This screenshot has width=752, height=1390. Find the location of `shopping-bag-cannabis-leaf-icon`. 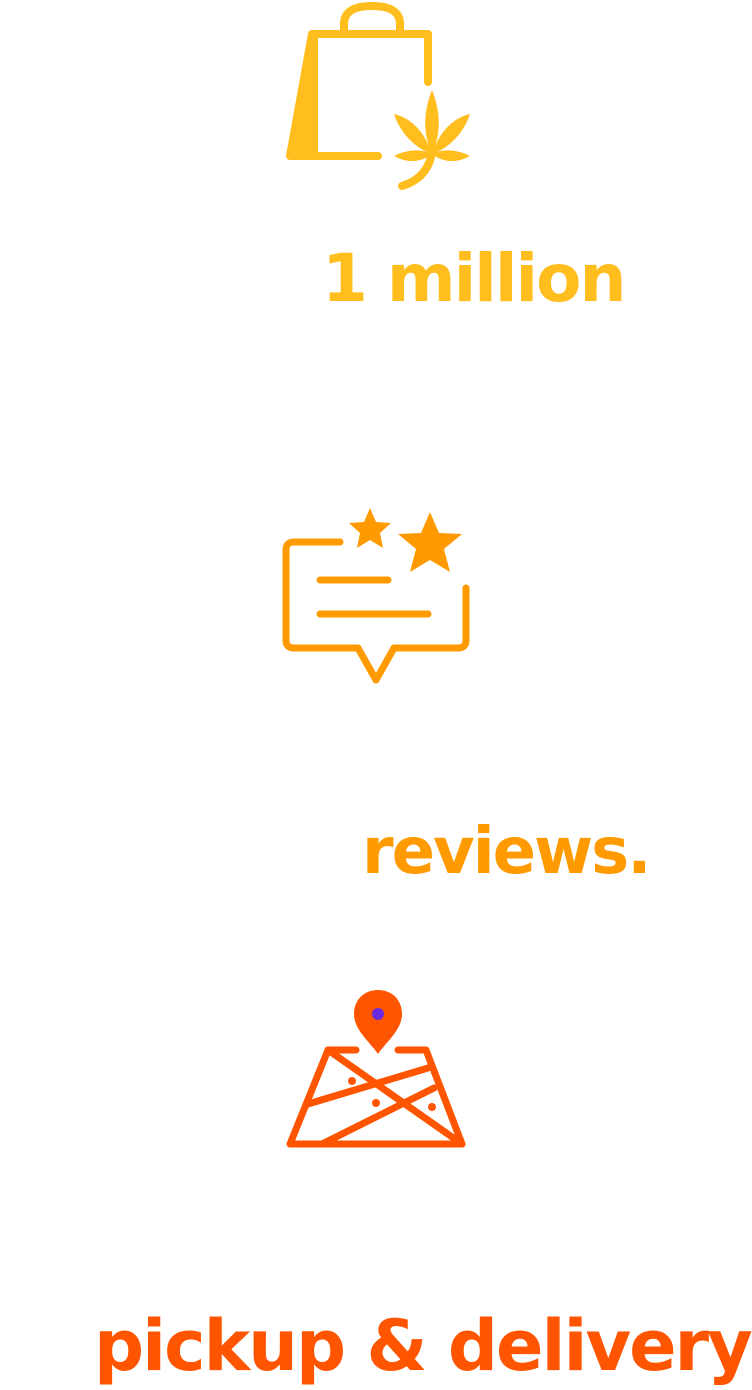

shopping-bag-cannabis-leaf-icon is located at coordinates (378, 96).